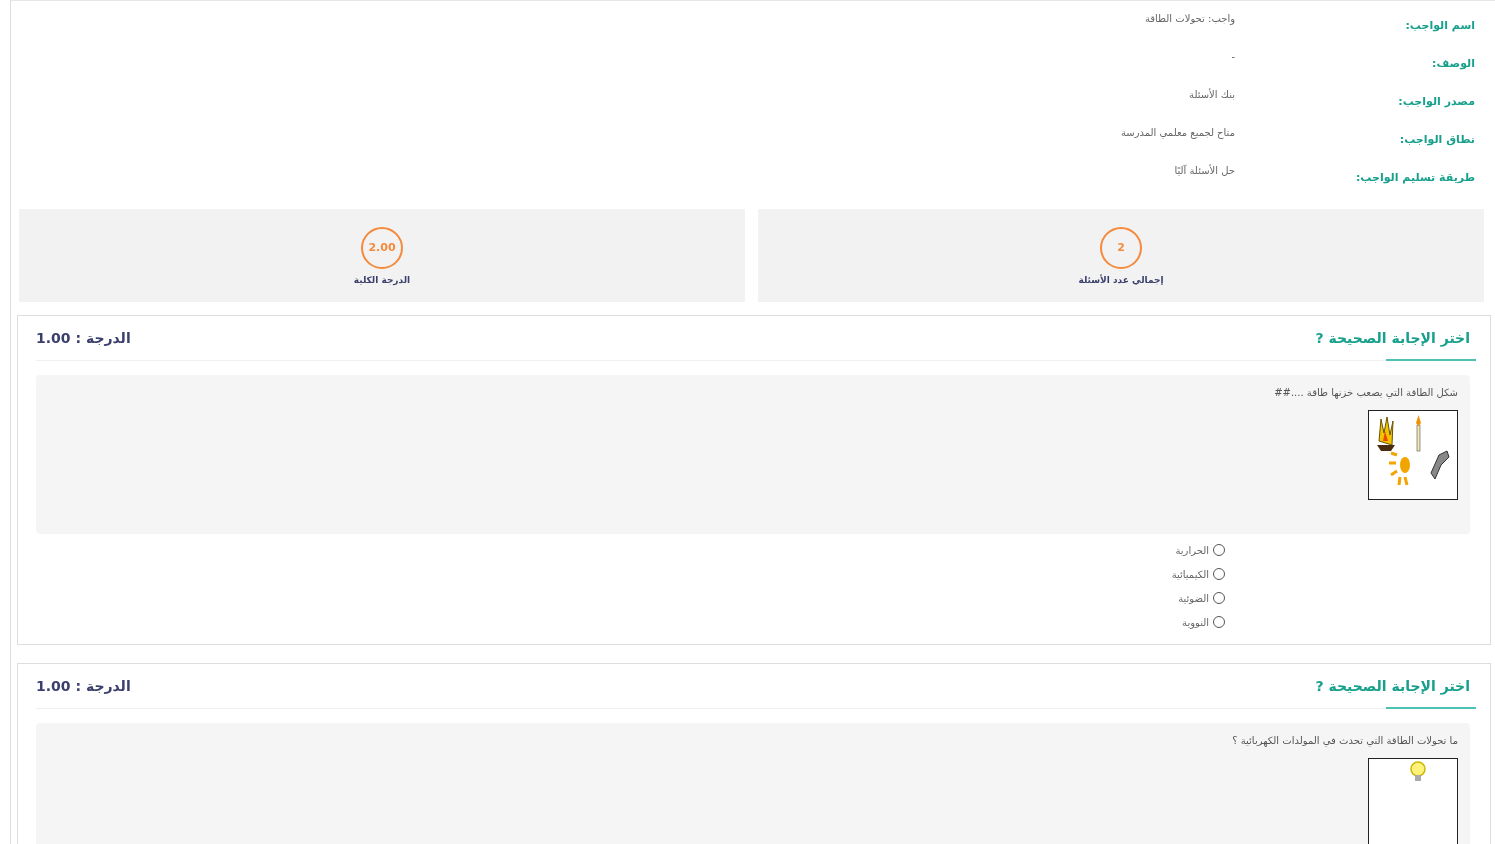  I want to click on stat-label: إجمالي عدد الأسئلة, so click(1121, 279).